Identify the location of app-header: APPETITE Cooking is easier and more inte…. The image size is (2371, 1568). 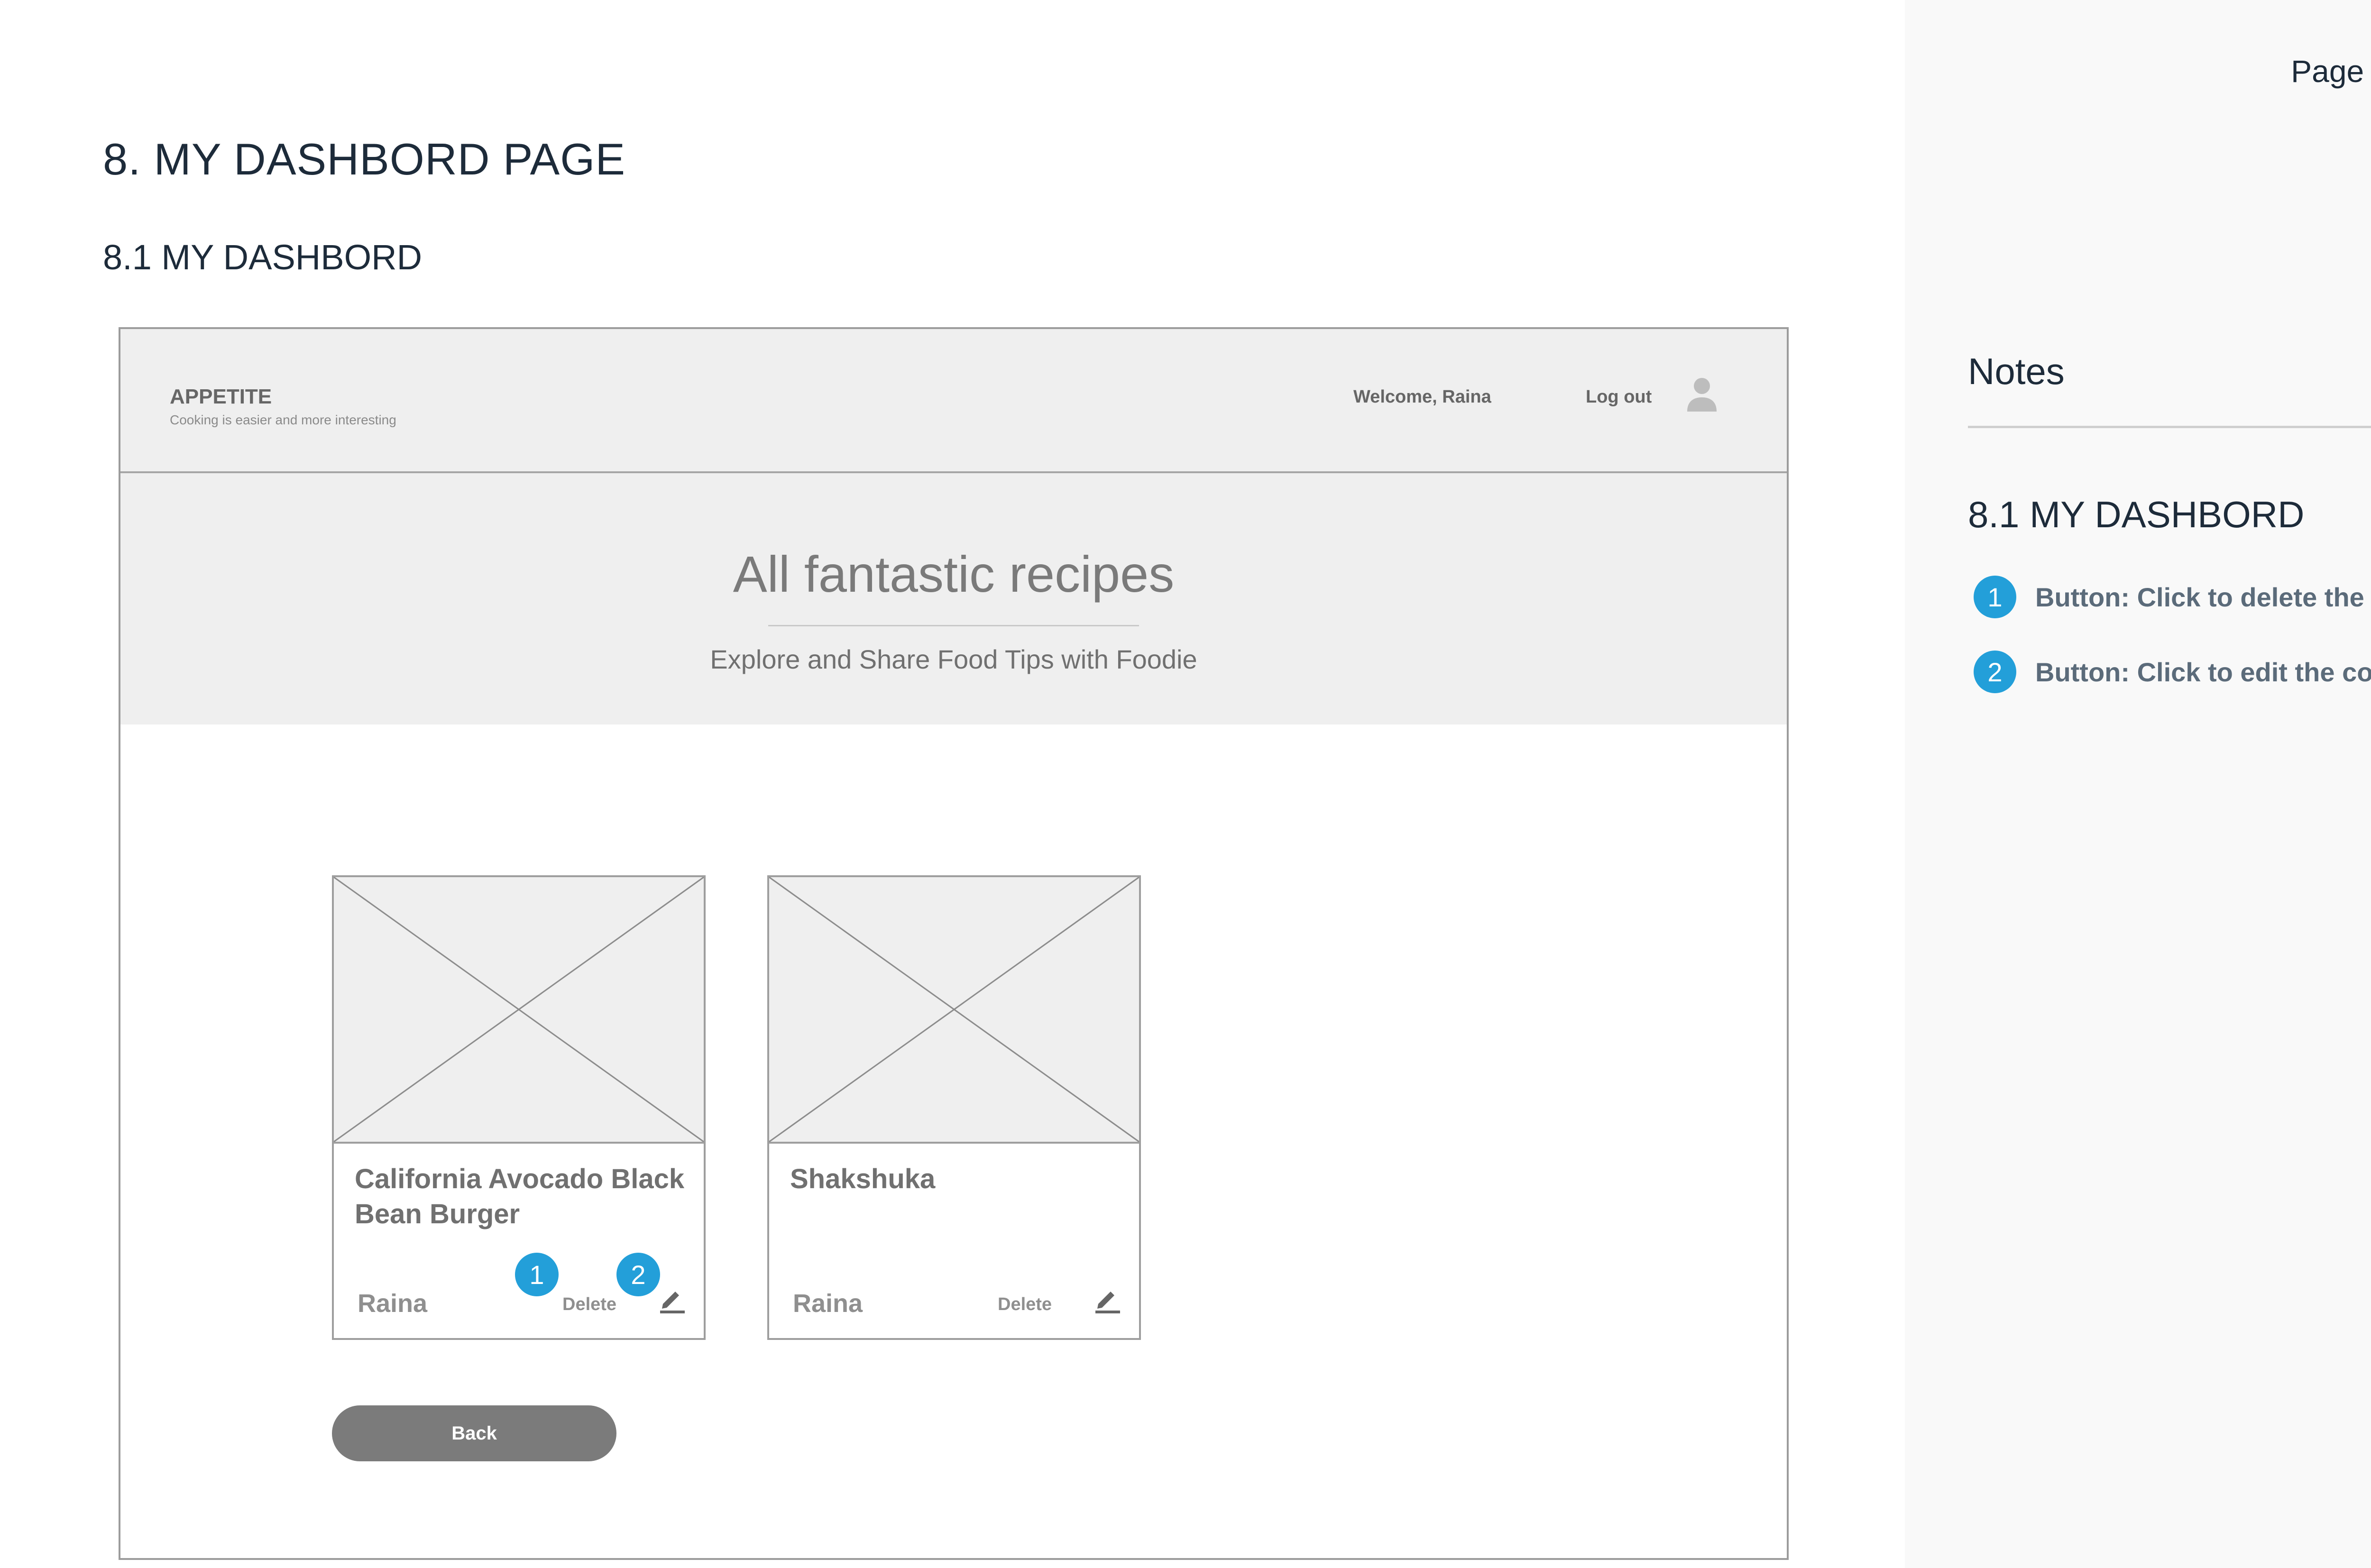
(953, 401).